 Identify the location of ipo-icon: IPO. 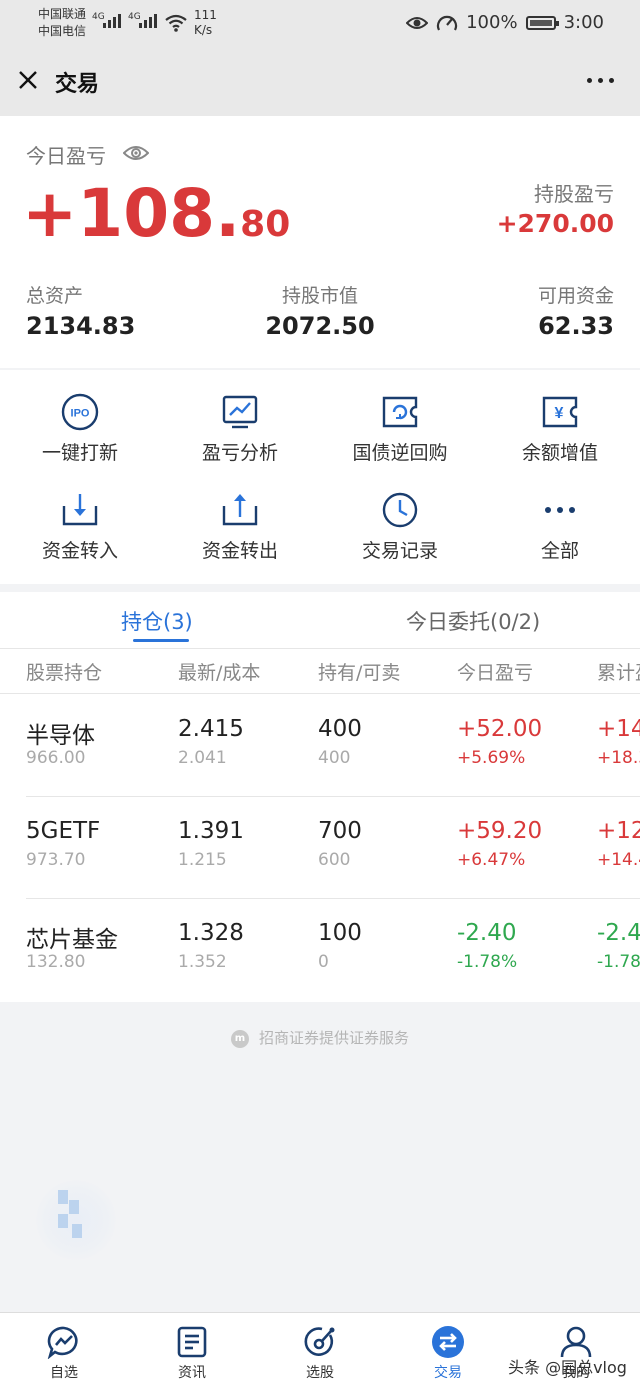
(80, 412).